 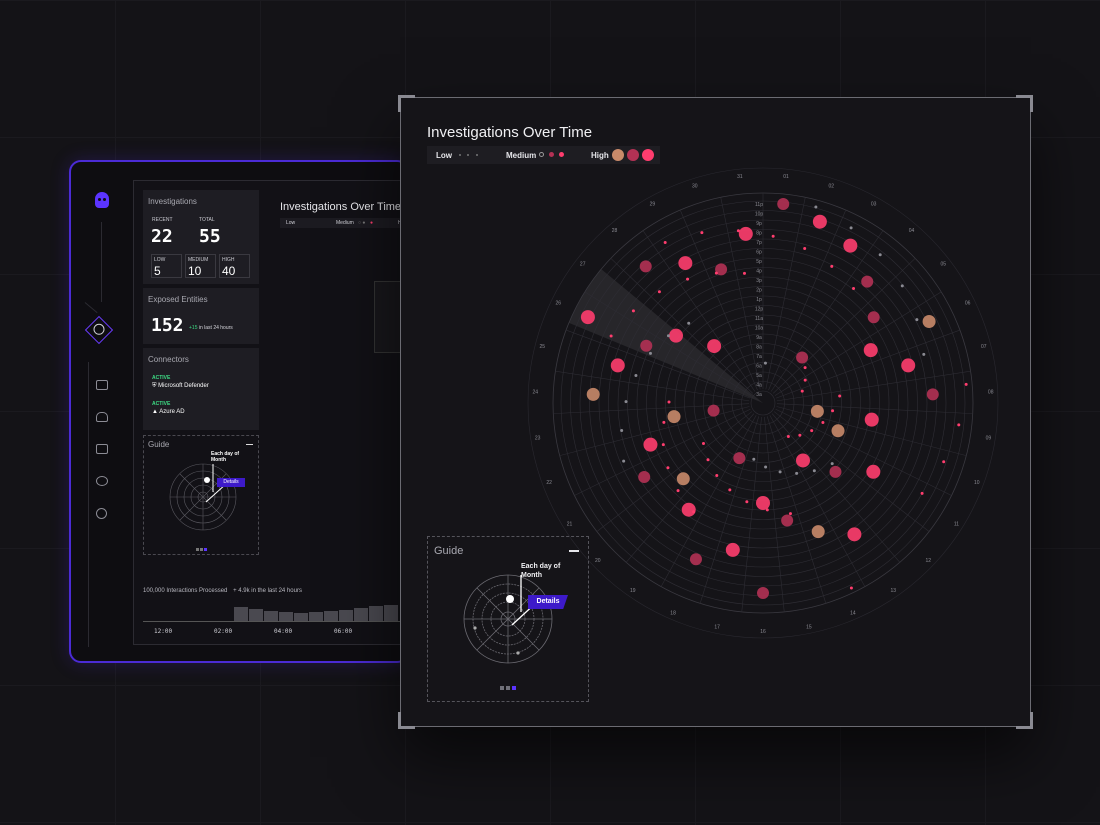 I want to click on interactions-count: 100,000 Interactions Processed, so click(x=185, y=591).